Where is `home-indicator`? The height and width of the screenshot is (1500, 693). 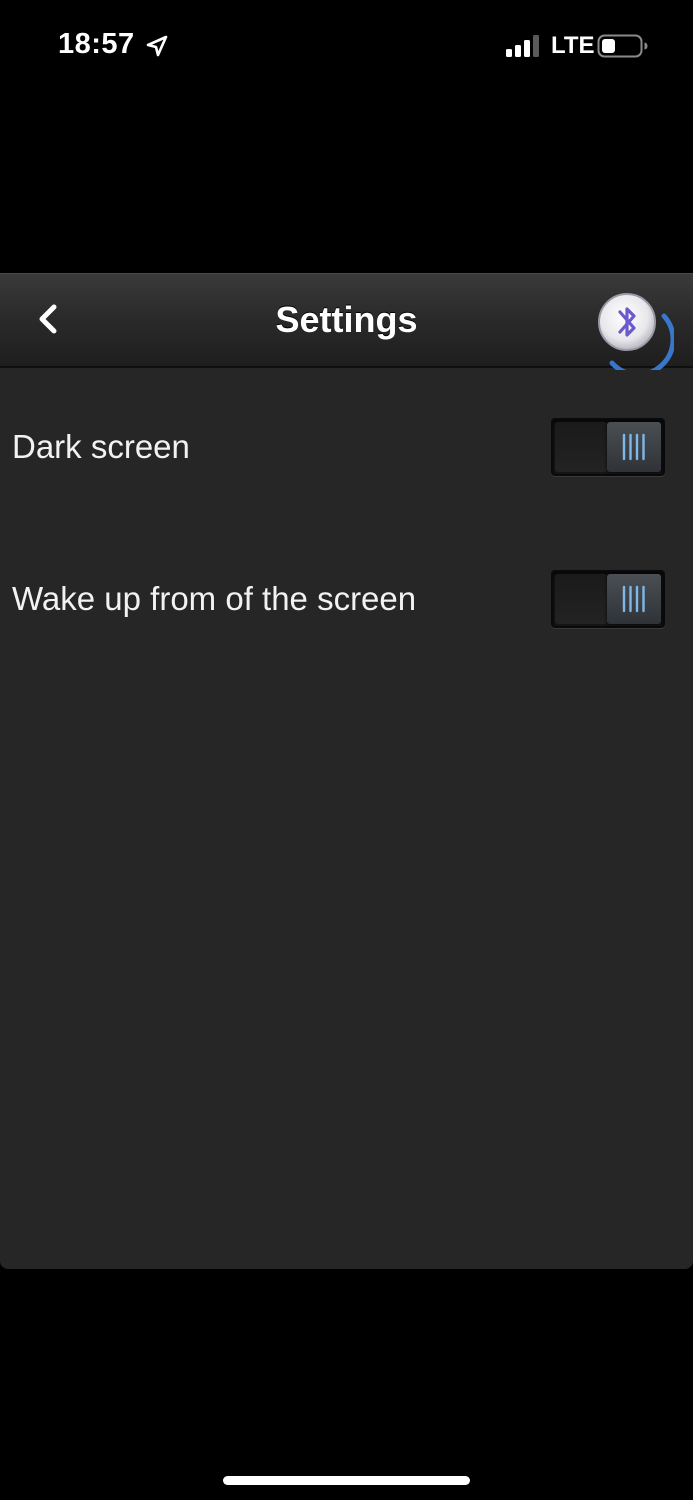
home-indicator is located at coordinates (346, 1480).